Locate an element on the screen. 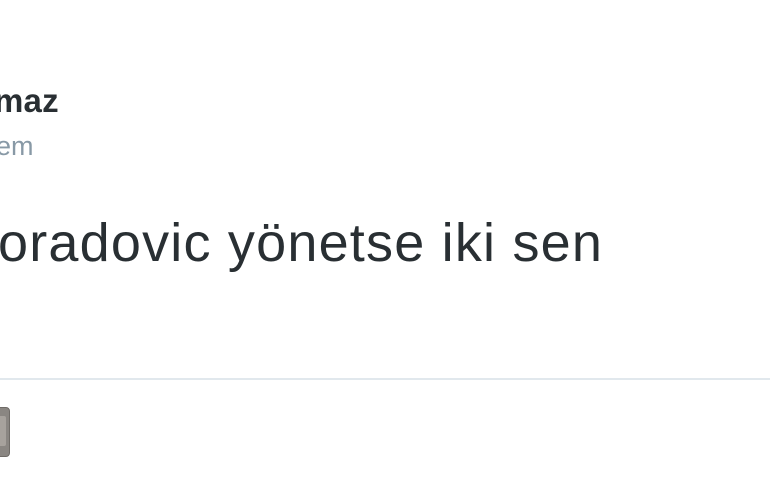  user-handle: em is located at coordinates (17, 146).